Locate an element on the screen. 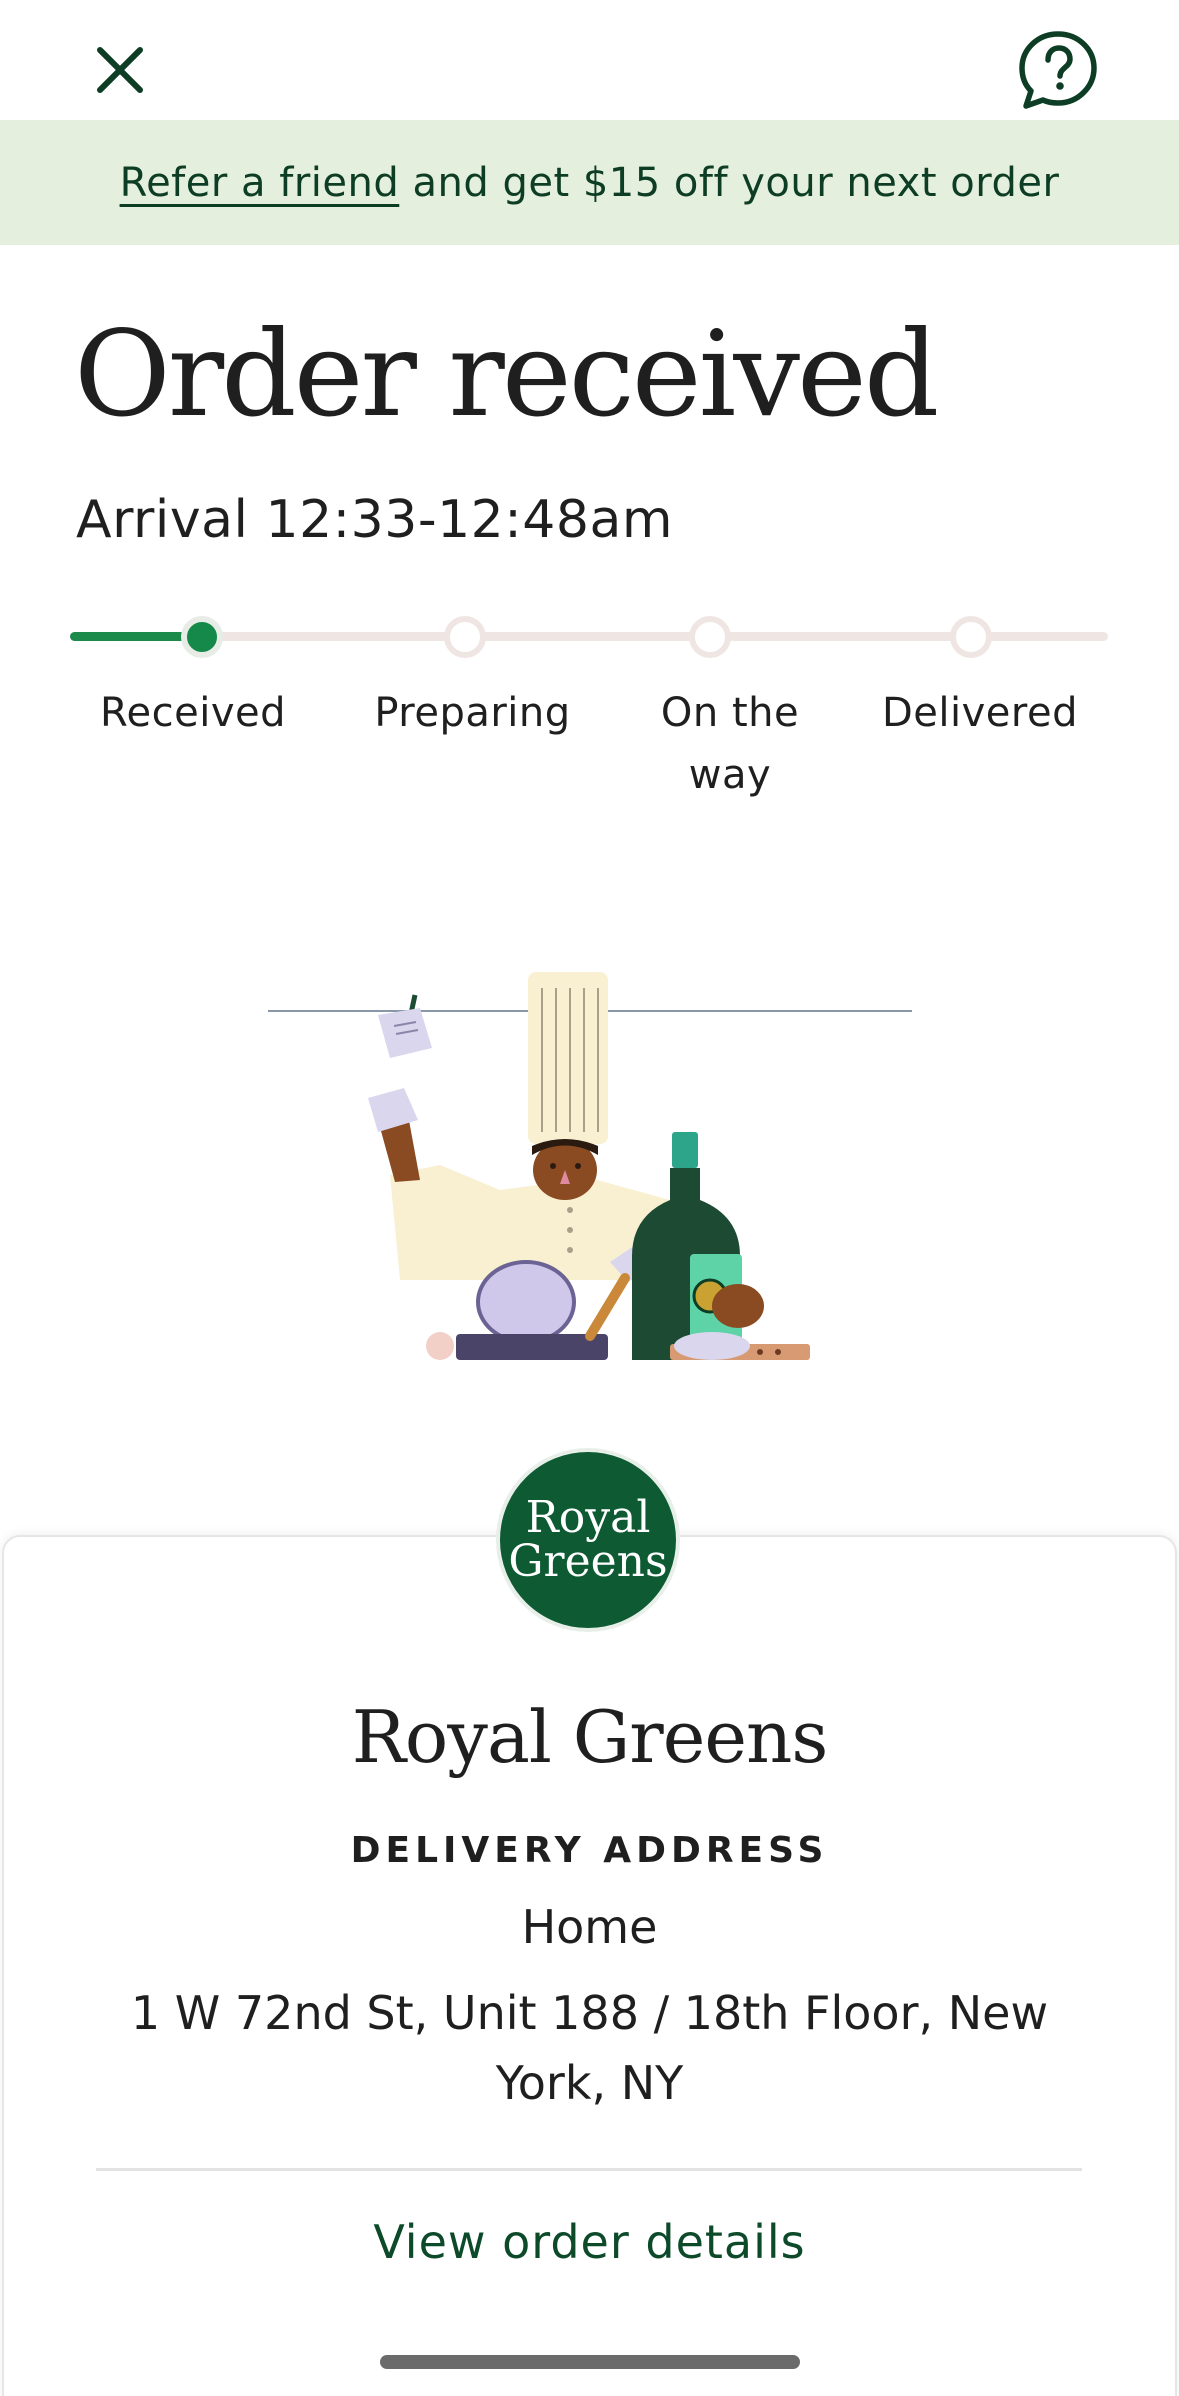 Image resolution: width=1179 pixels, height=2396 pixels. restaurant-logo-line2: Greens is located at coordinates (588, 1561).